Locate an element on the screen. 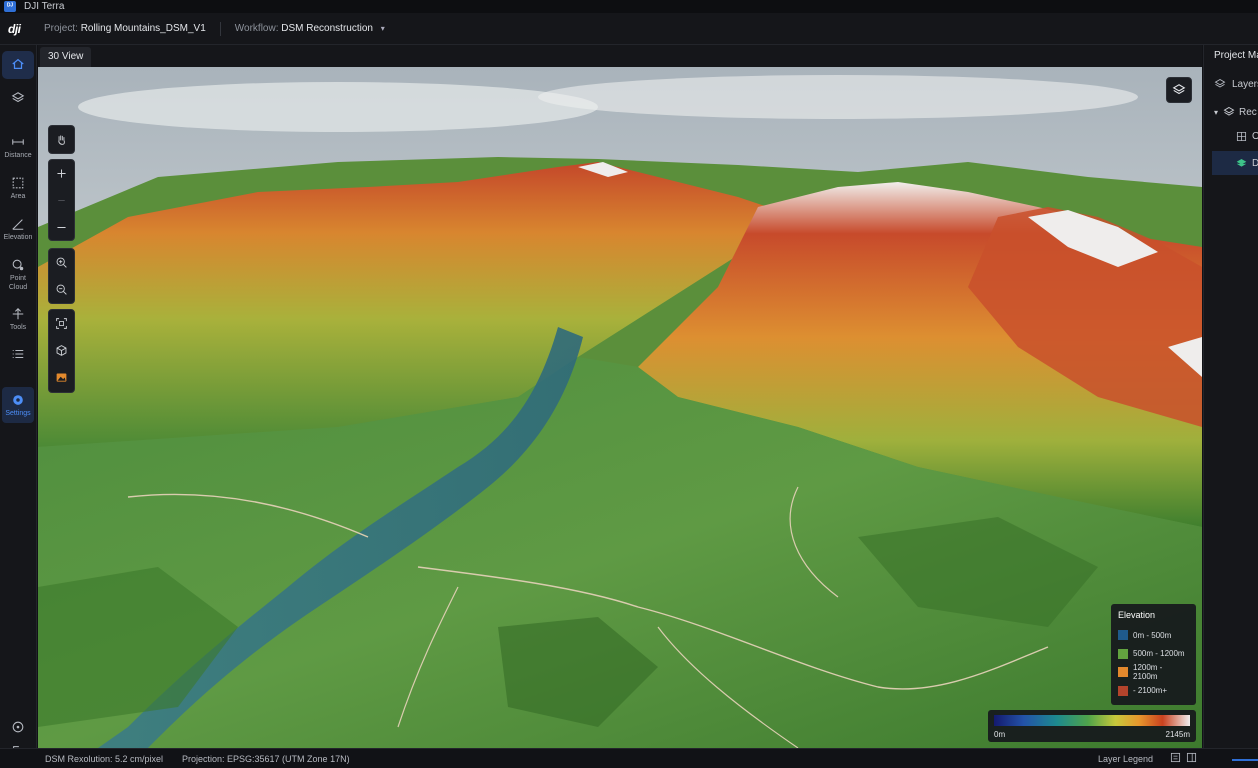 The image size is (1258, 768). legend-label: 1200m - 2100m is located at coordinates (1148, 672).